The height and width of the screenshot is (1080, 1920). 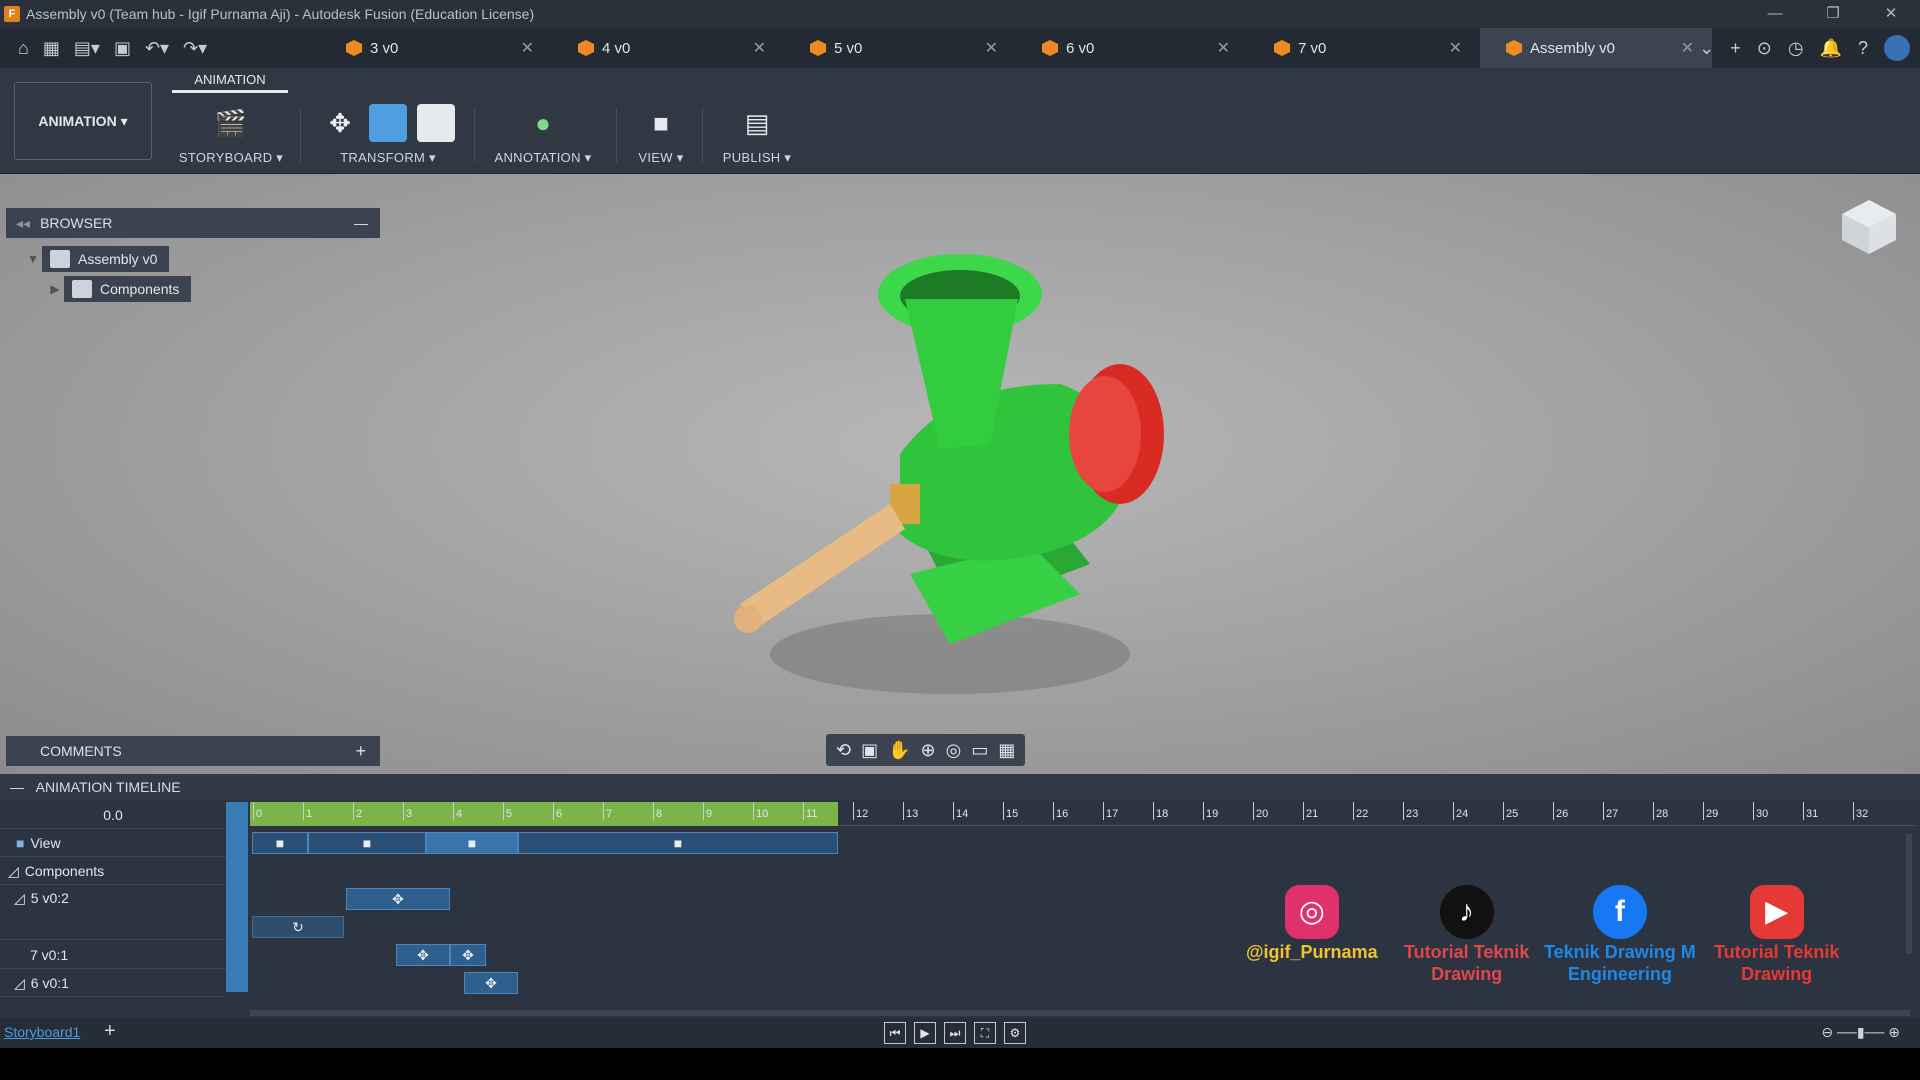 What do you see at coordinates (340, 123) in the screenshot?
I see `transform-components-move-icon: ✥` at bounding box center [340, 123].